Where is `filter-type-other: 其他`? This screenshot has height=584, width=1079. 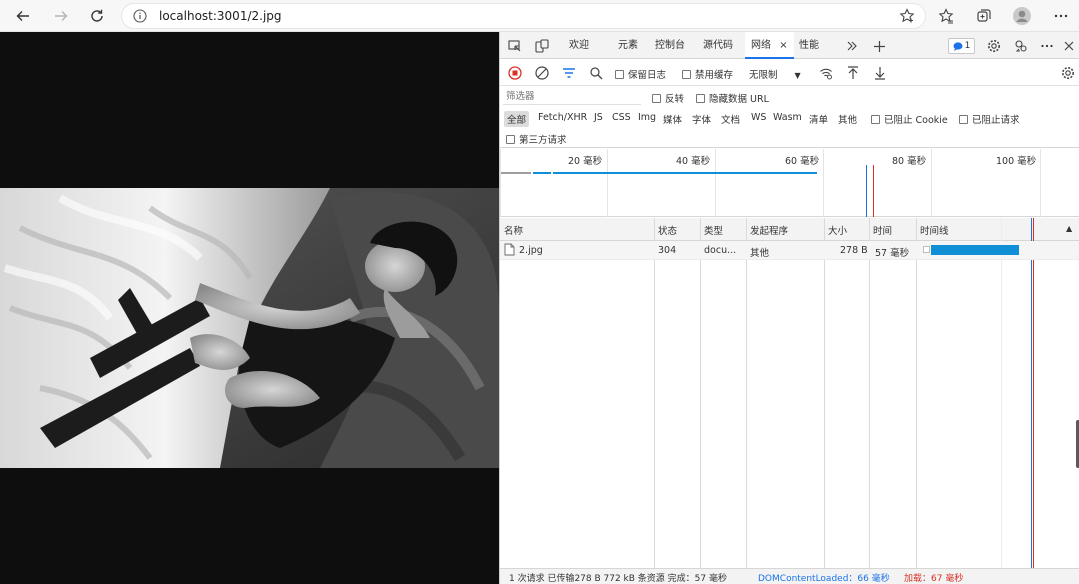
filter-type-other: 其他 is located at coordinates (847, 119).